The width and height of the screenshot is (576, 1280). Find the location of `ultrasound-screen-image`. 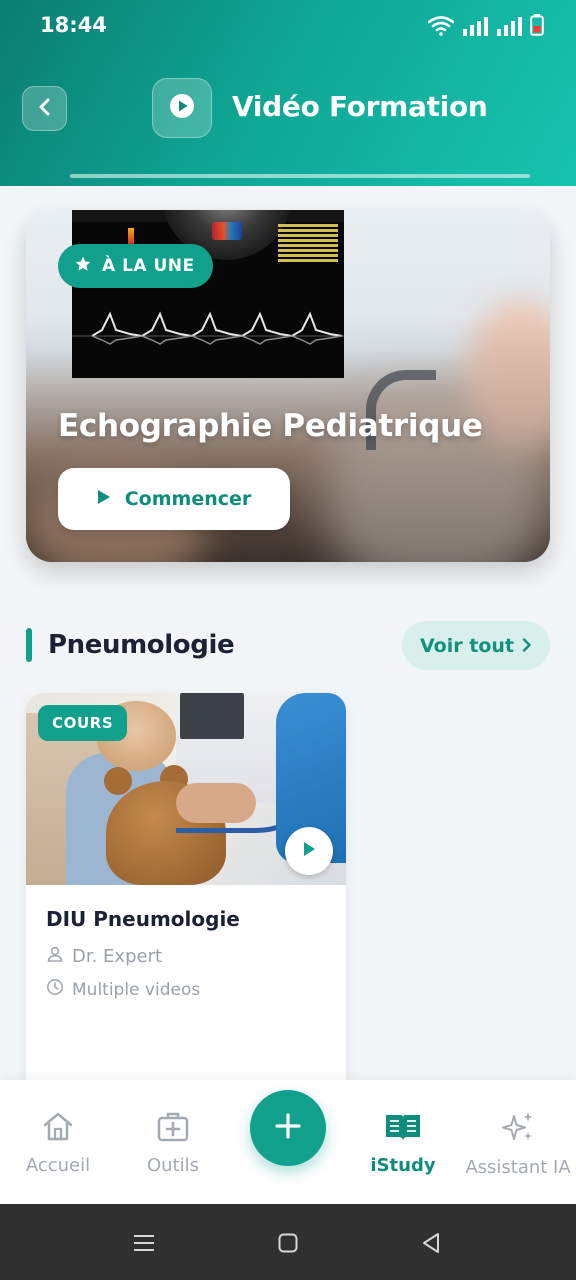

ultrasound-screen-image is located at coordinates (208, 294).